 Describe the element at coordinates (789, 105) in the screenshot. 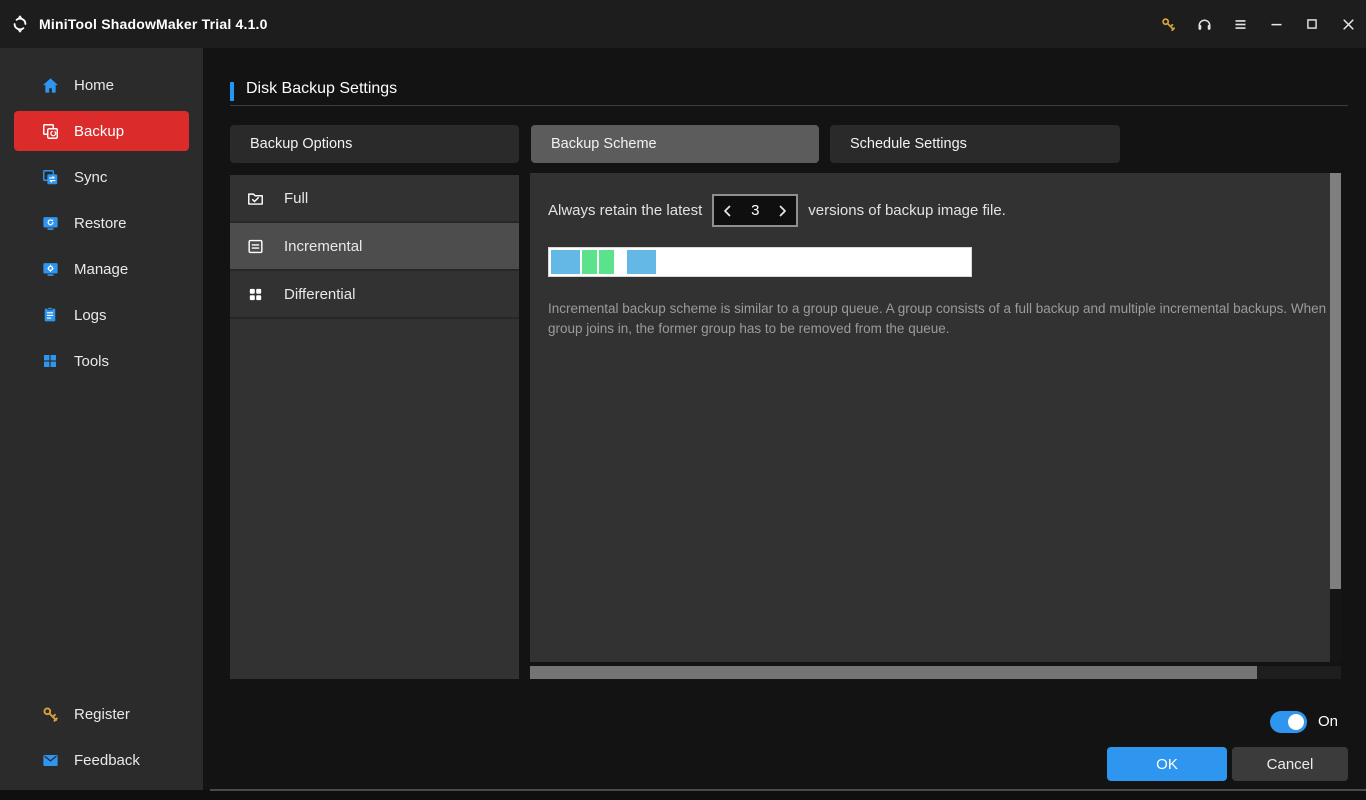

I see `header-divider` at that location.